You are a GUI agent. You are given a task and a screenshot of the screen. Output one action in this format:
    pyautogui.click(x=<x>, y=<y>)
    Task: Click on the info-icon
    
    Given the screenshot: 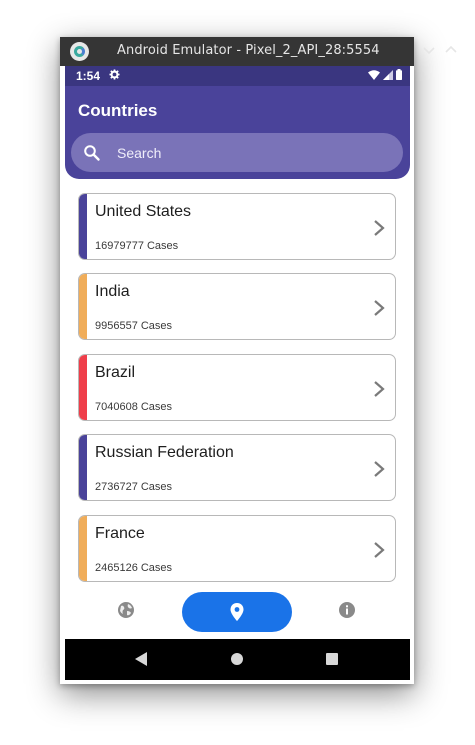 What is the action you would take?
    pyautogui.click(x=347, y=610)
    